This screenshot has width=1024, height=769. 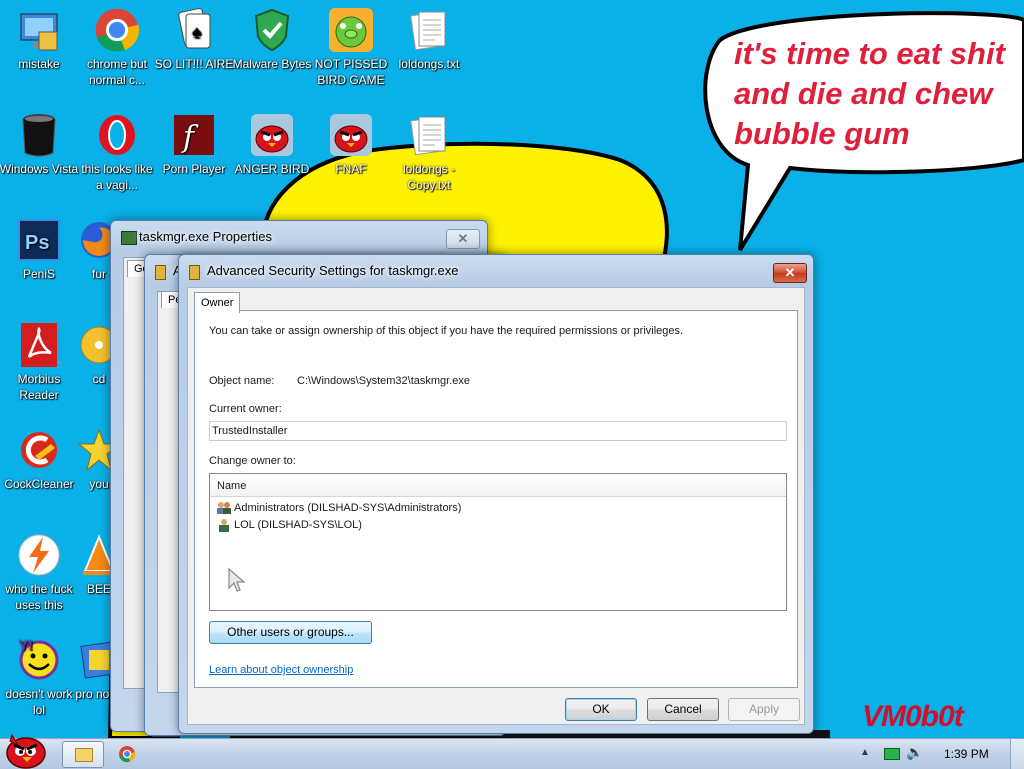 I want to click on desktop-icon: ♠ SO LIT!!! AIRE, so click(x=194, y=39).